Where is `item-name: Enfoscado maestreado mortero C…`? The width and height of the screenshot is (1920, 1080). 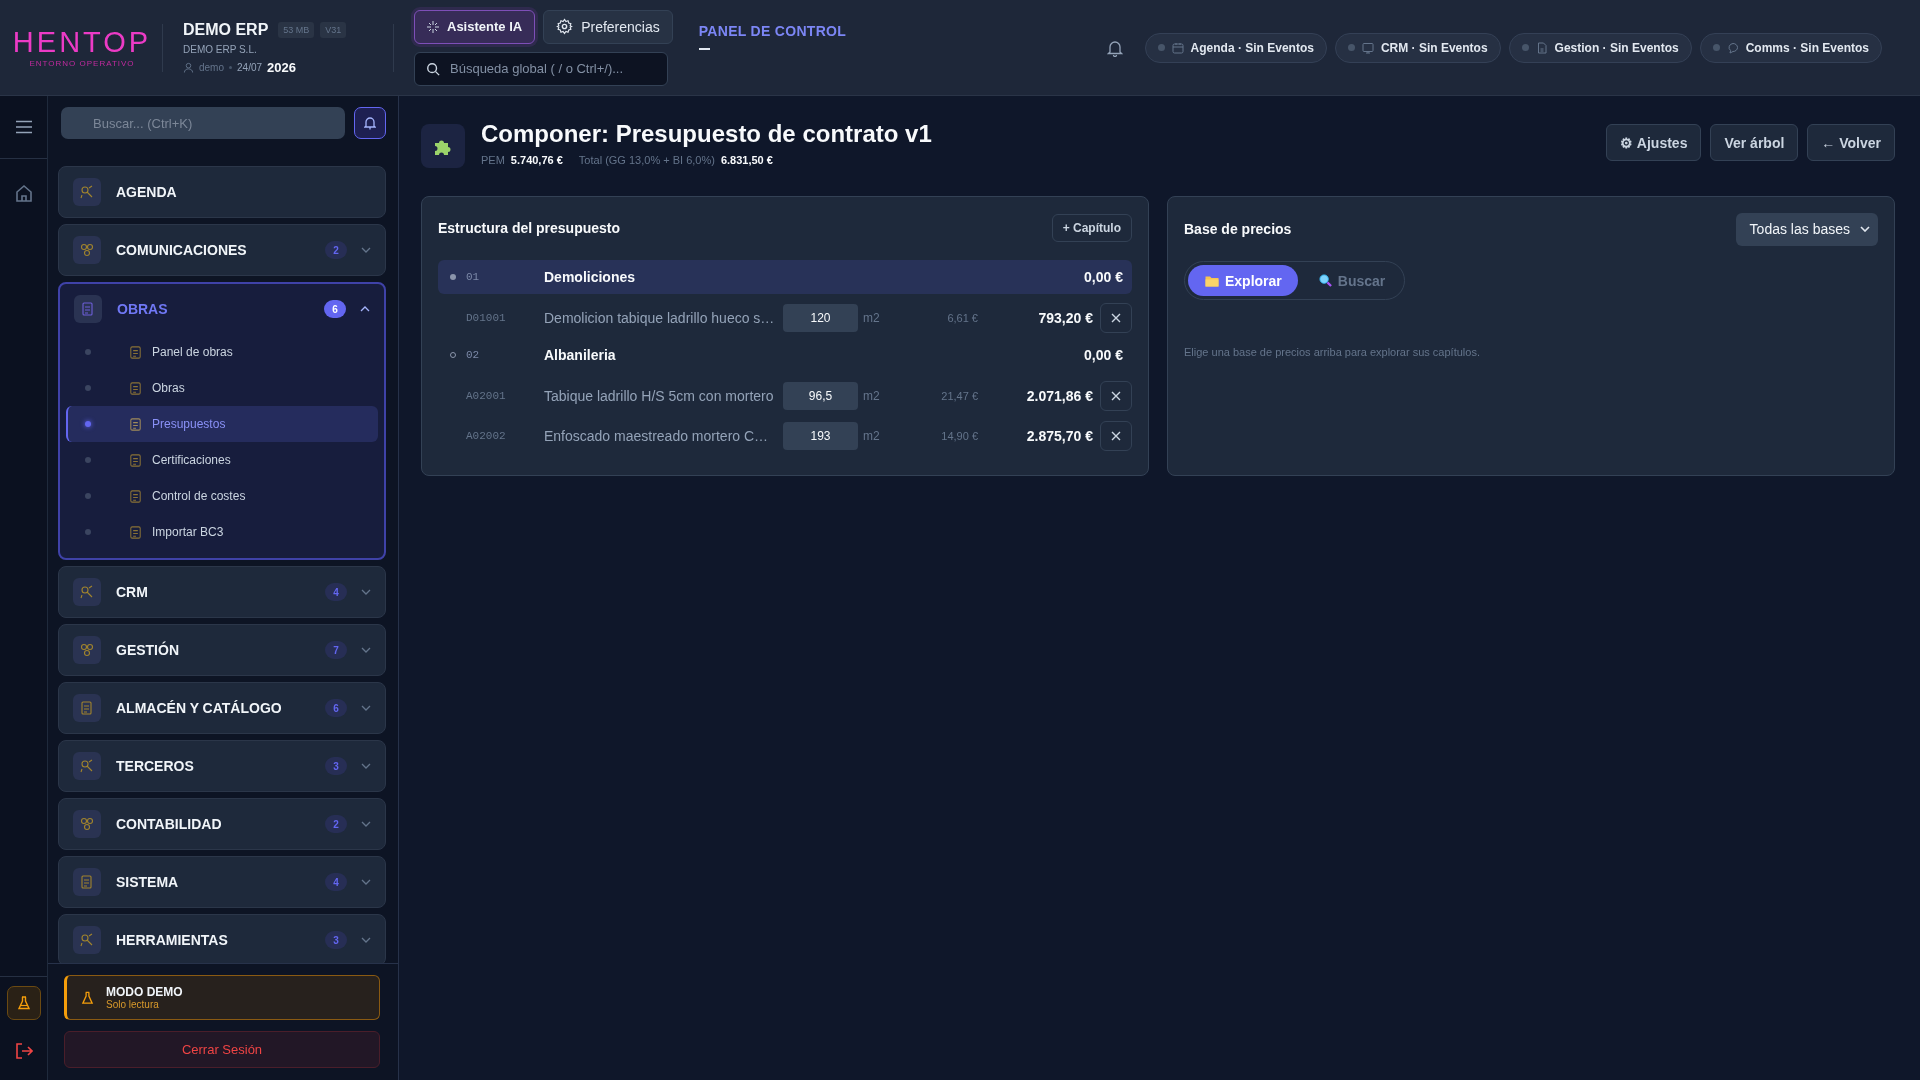 item-name: Enfoscado maestreado mortero C… is located at coordinates (657, 436).